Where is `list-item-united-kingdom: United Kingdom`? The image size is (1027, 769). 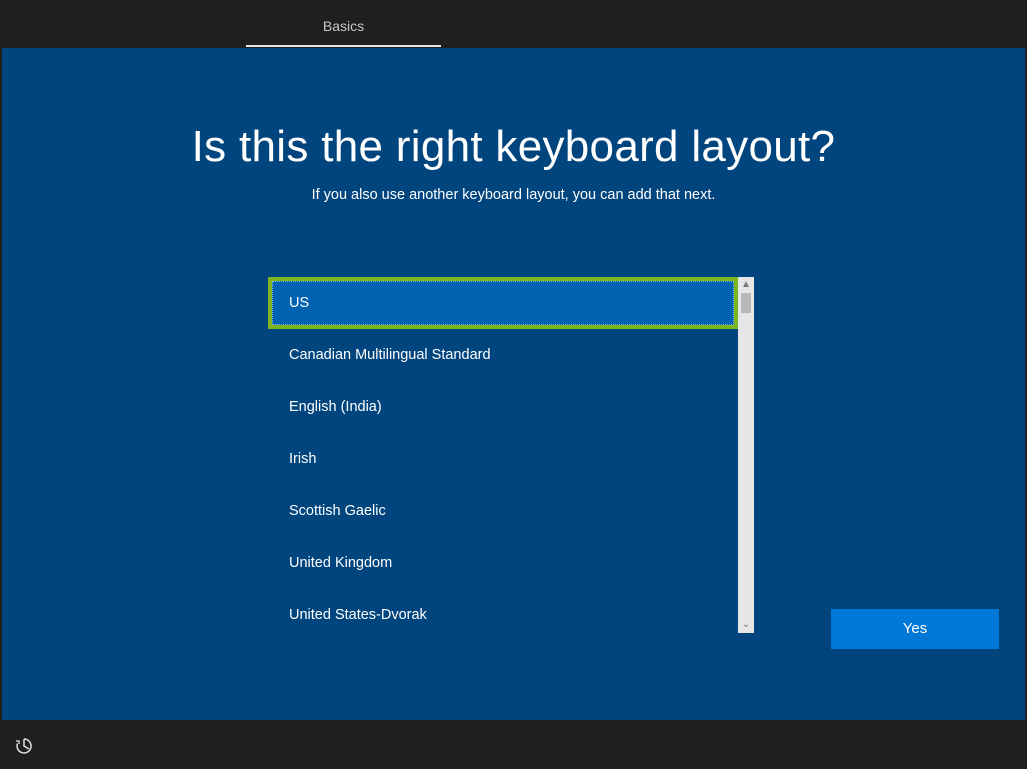 list-item-united-kingdom: United Kingdom is located at coordinates (503, 563).